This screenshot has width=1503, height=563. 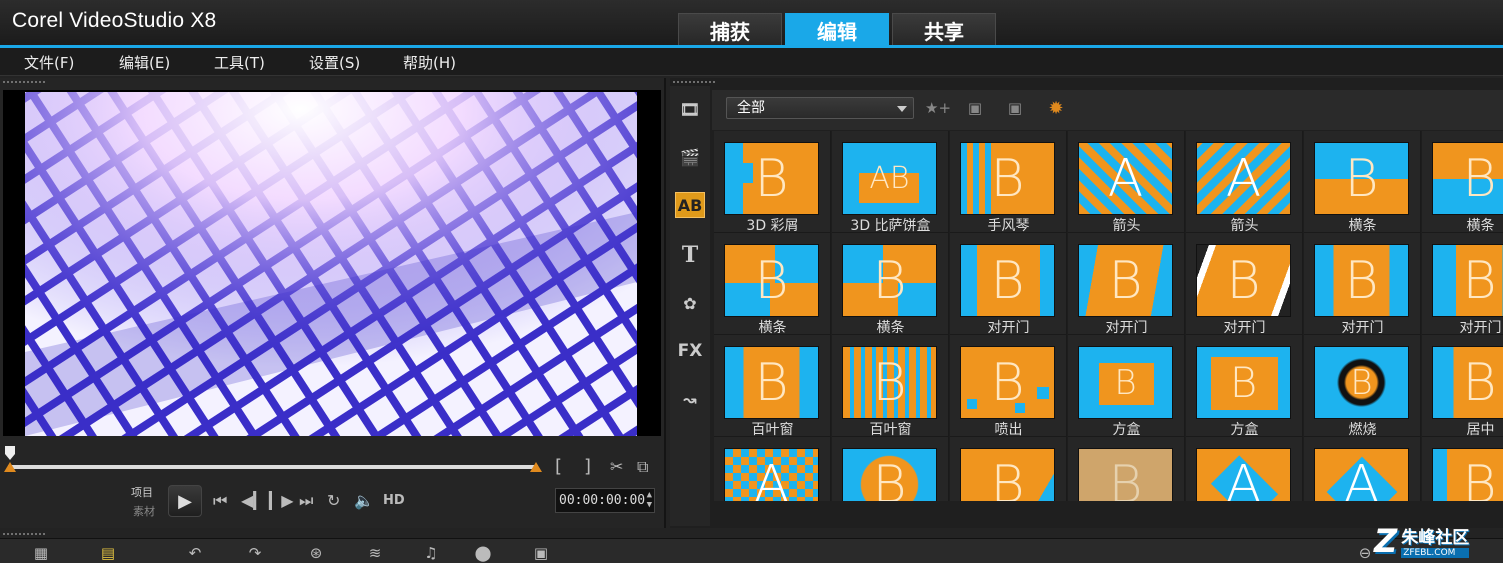 I want to click on panel-grip, so click(x=24, y=82).